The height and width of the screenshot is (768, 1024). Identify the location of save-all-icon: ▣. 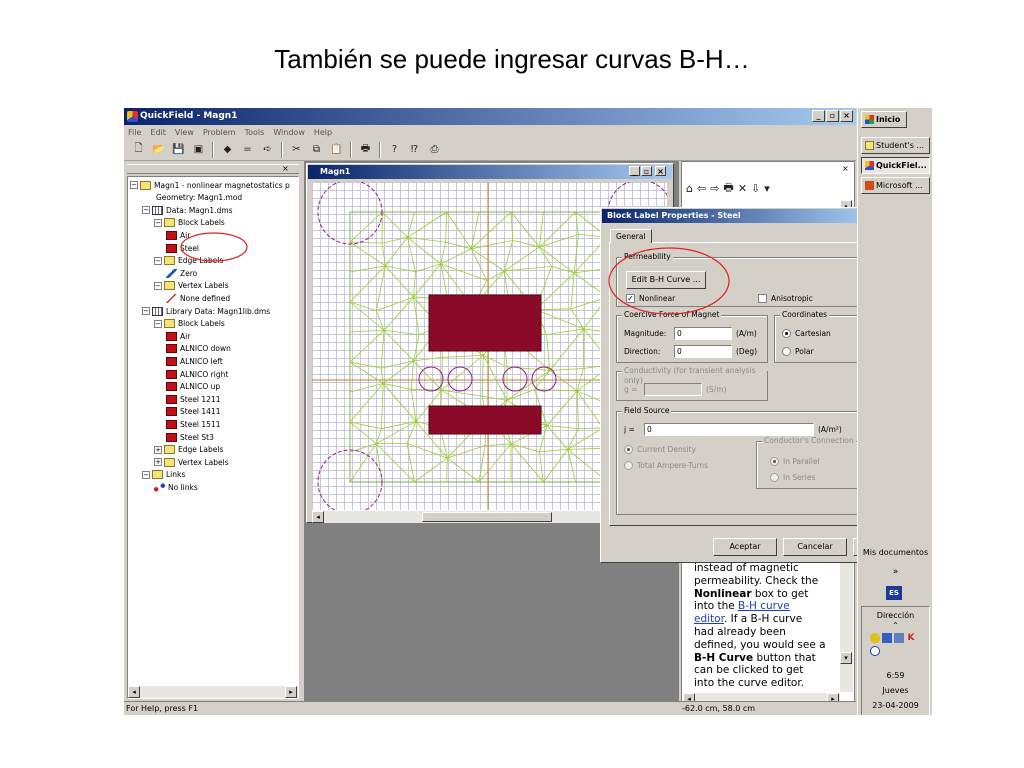
(198, 149).